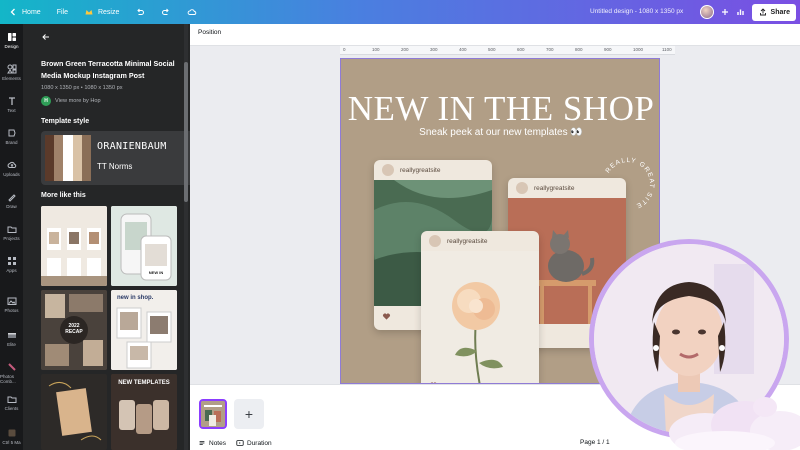  I want to click on brand-icon, so click(12, 133).